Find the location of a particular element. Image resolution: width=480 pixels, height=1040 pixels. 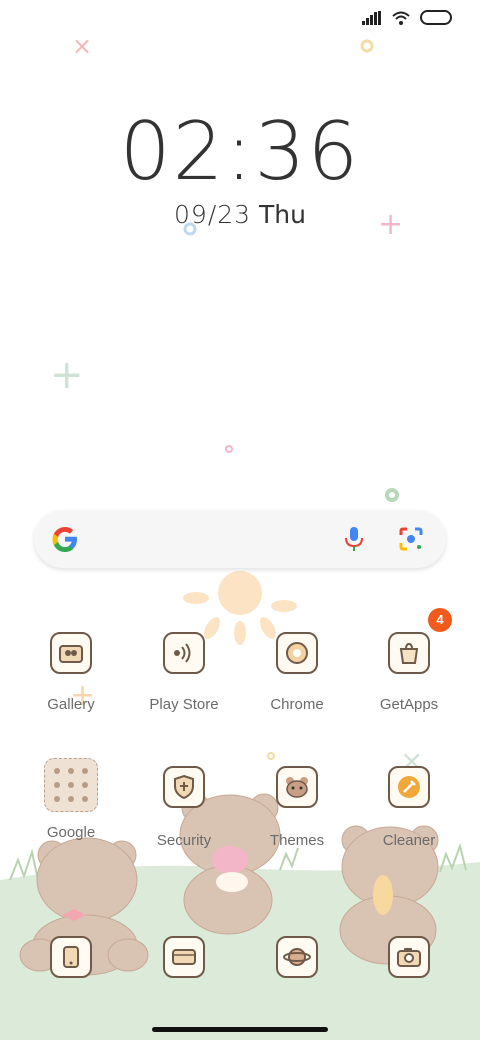

themes-label: Themes is located at coordinates (297, 840).